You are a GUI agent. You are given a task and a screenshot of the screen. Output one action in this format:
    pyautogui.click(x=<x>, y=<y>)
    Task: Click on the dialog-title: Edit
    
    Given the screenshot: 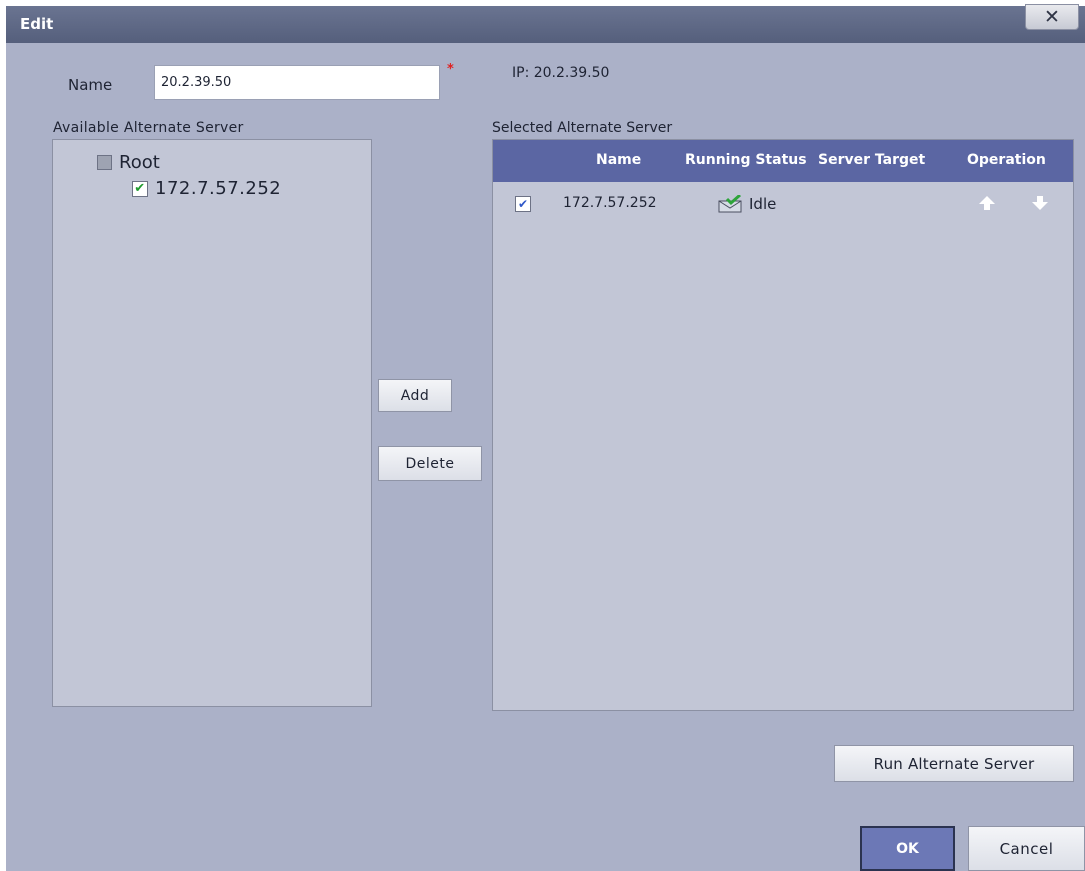 What is the action you would take?
    pyautogui.click(x=37, y=24)
    